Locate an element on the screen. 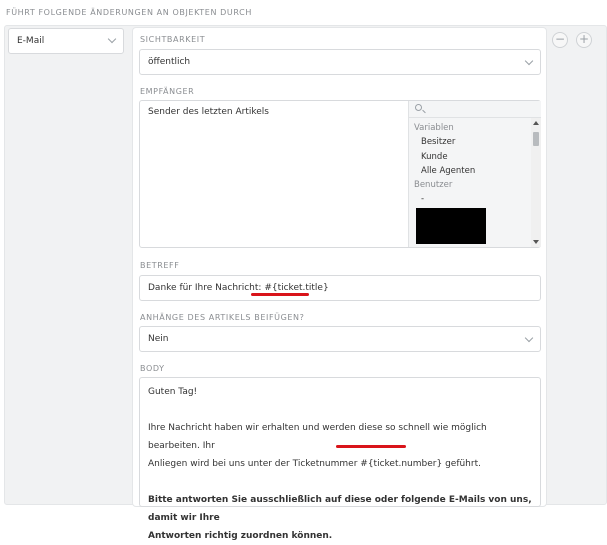 This screenshot has width=607, height=545. body-label: BODY is located at coordinates (152, 368).